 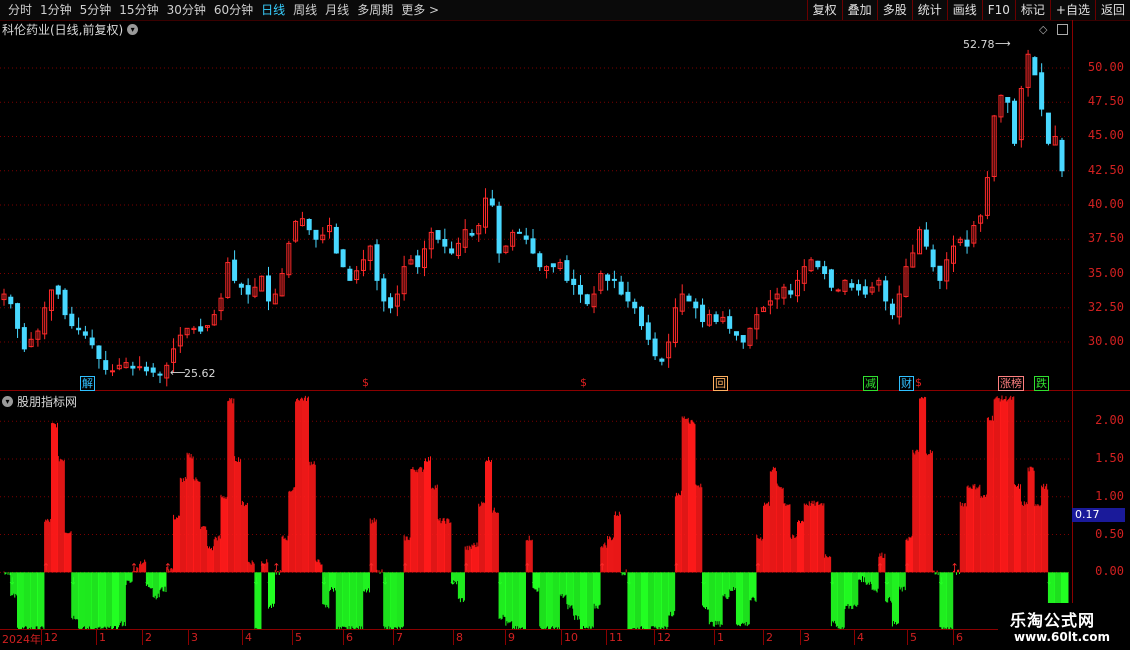 What do you see at coordinates (824, 10) in the screenshot?
I see `toolbar-button: 复权` at bounding box center [824, 10].